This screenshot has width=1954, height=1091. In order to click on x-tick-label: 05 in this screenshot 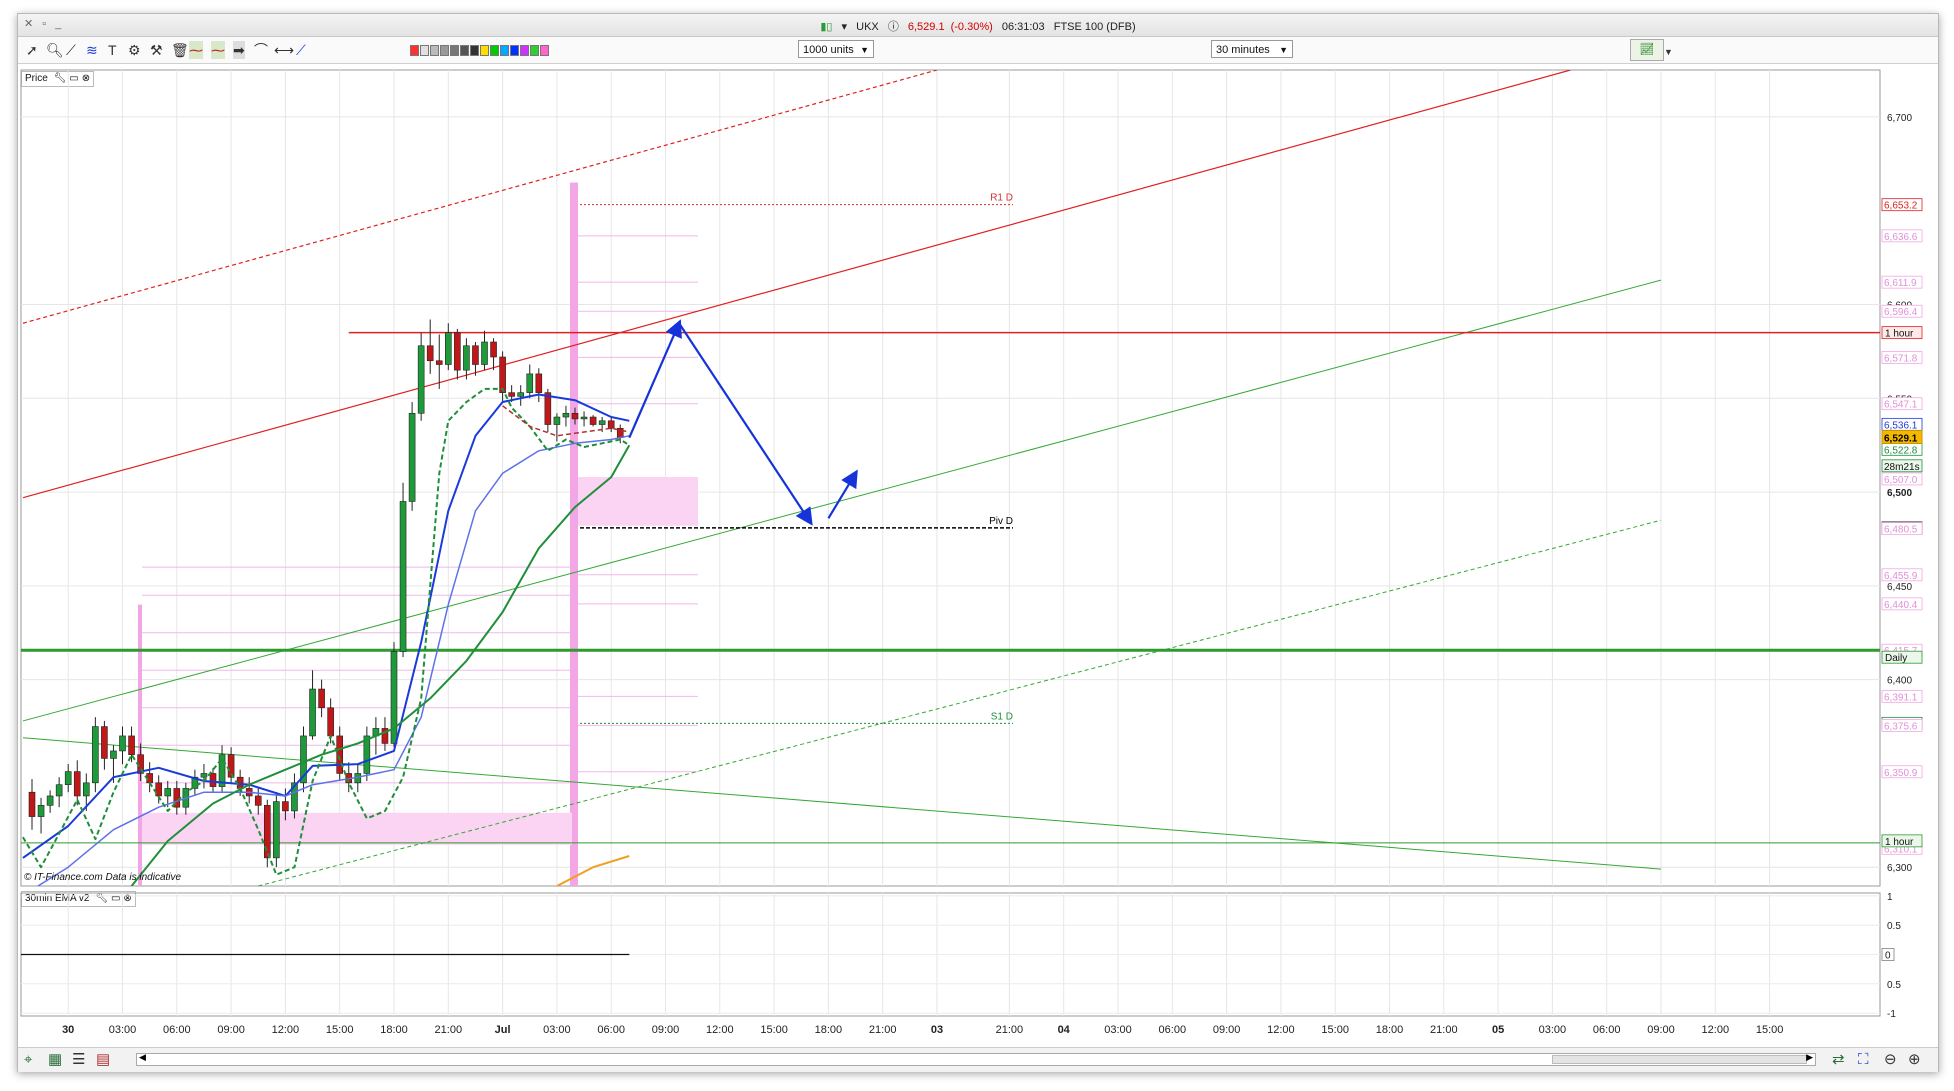, I will do `click(1498, 1030)`.